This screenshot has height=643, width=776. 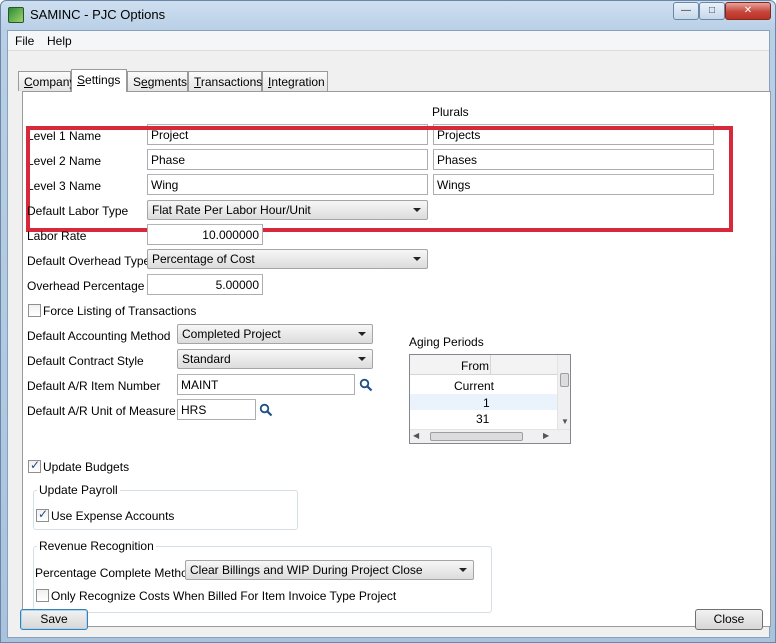 I want to click on scroll-down-icon: ▼, so click(x=565, y=421).